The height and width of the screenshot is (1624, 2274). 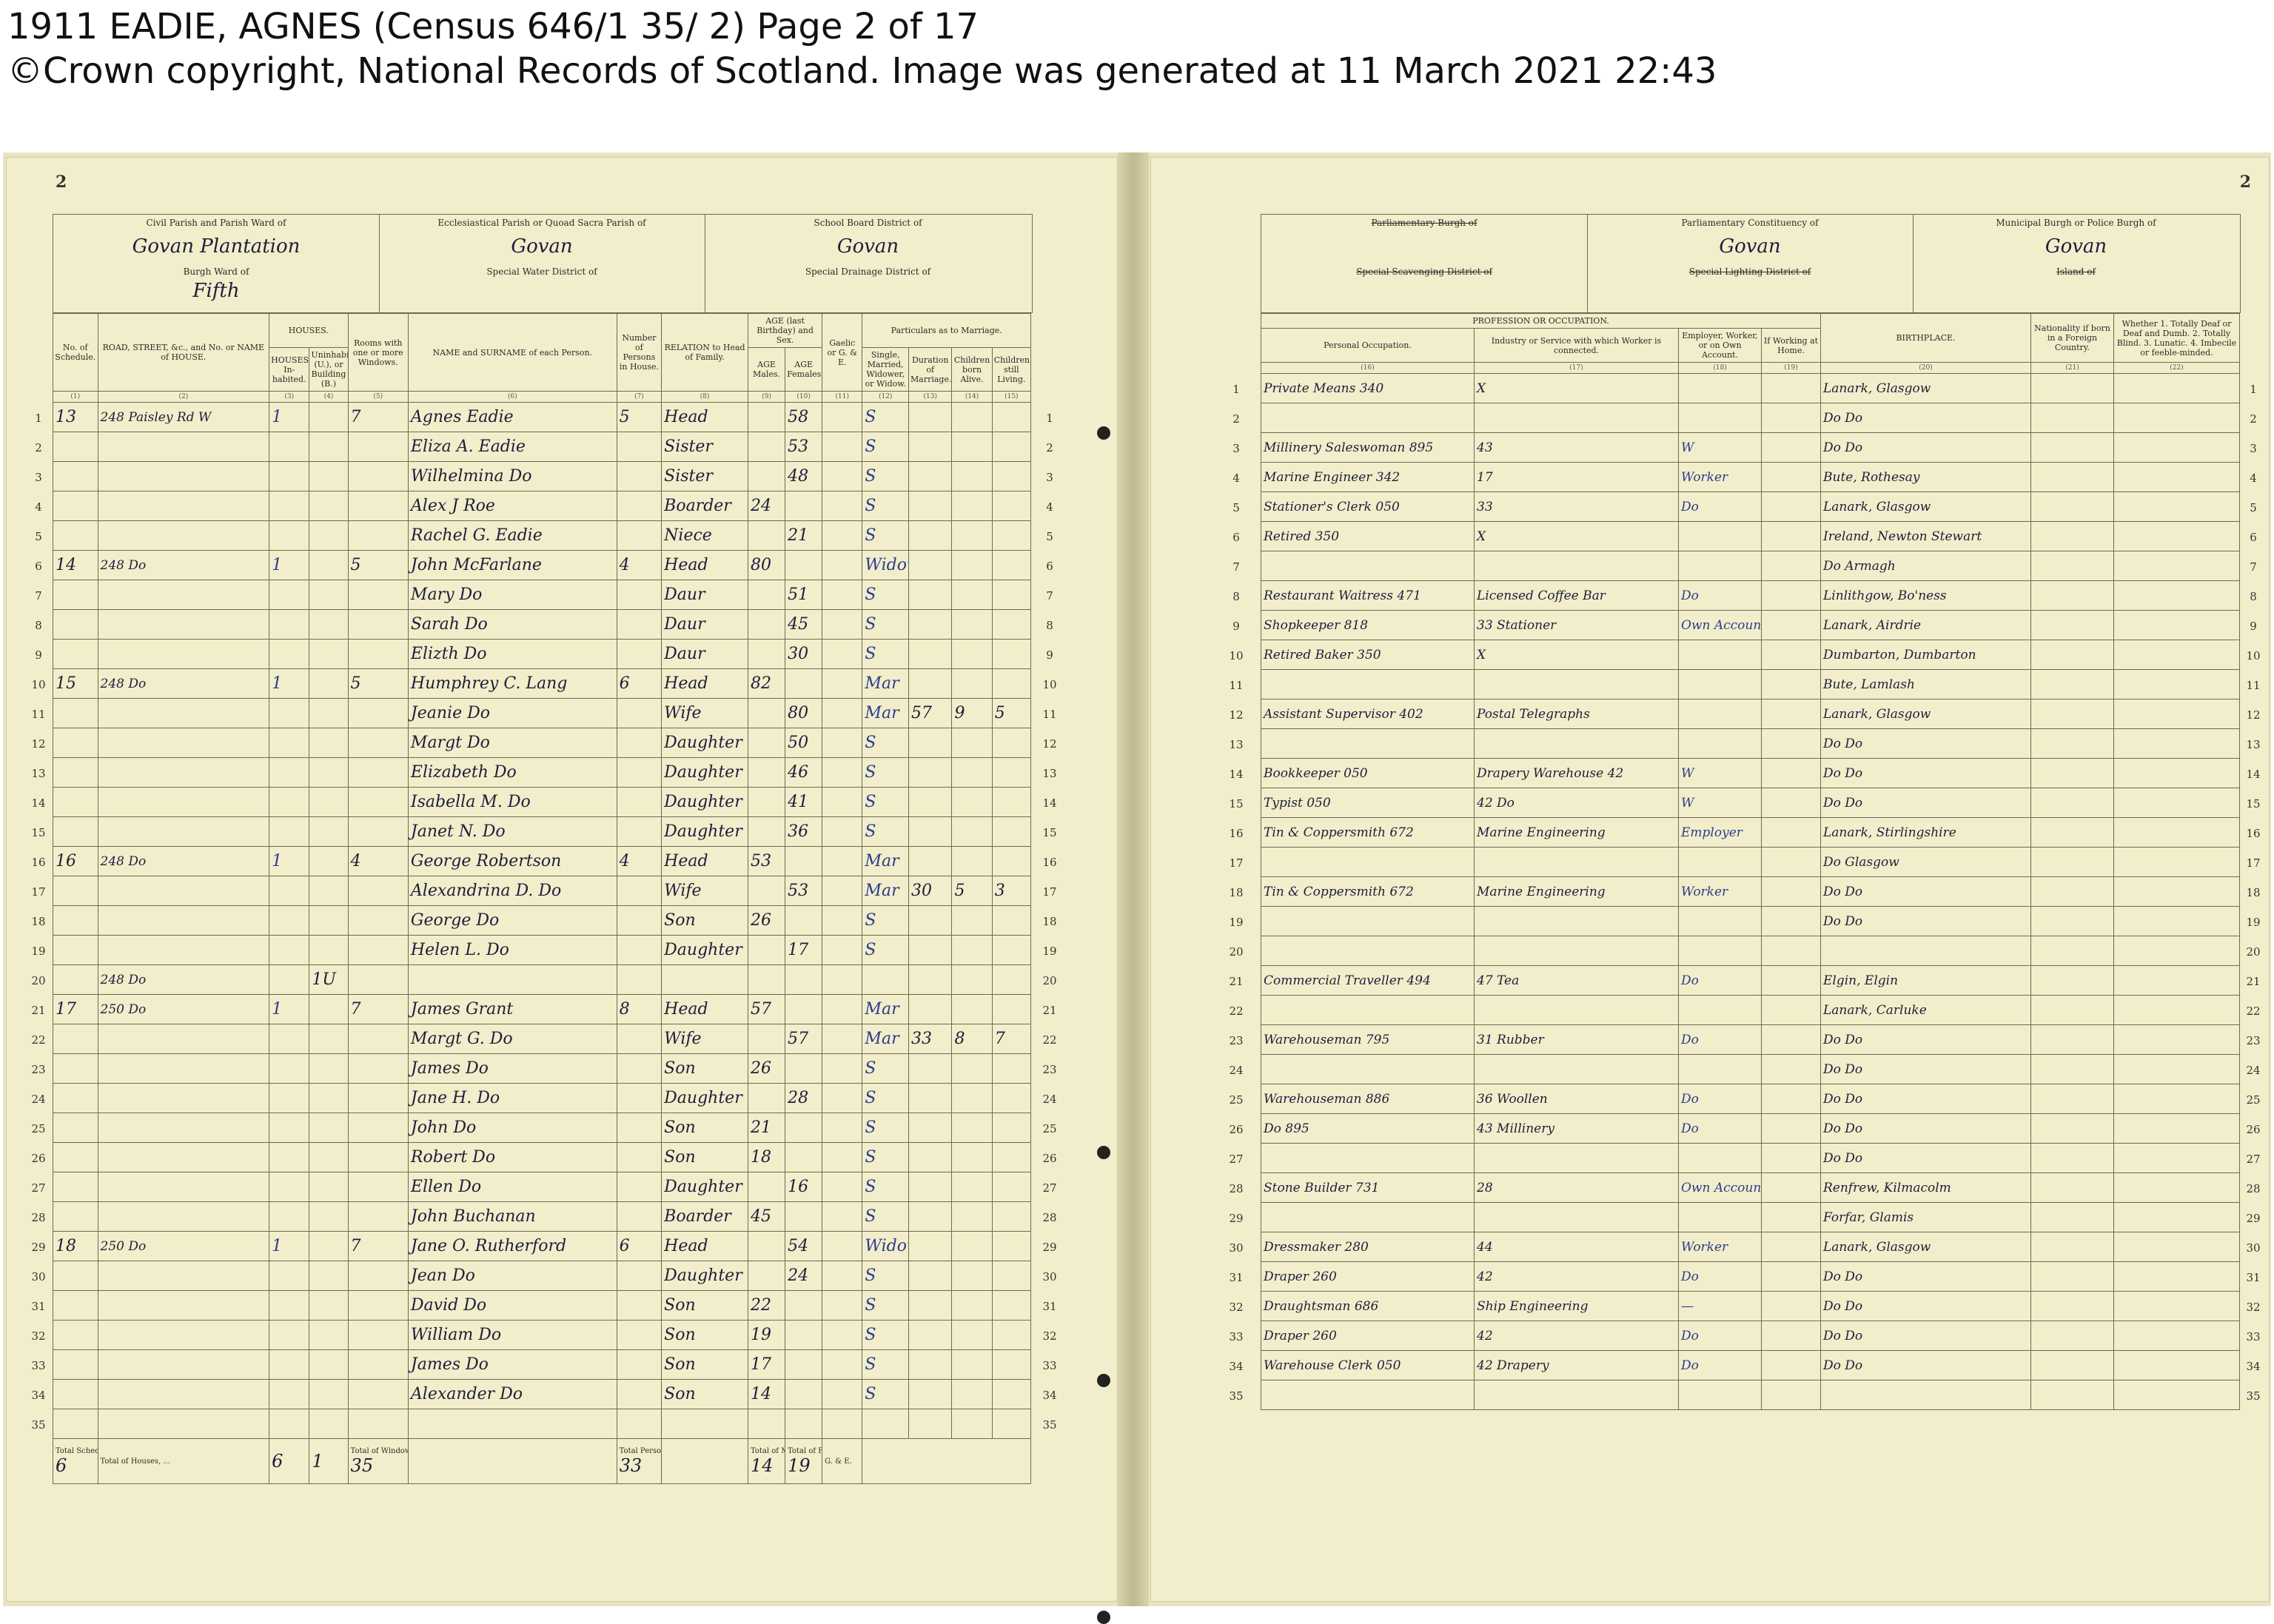 I want to click on row-number: 2, so click(x=1049, y=447).